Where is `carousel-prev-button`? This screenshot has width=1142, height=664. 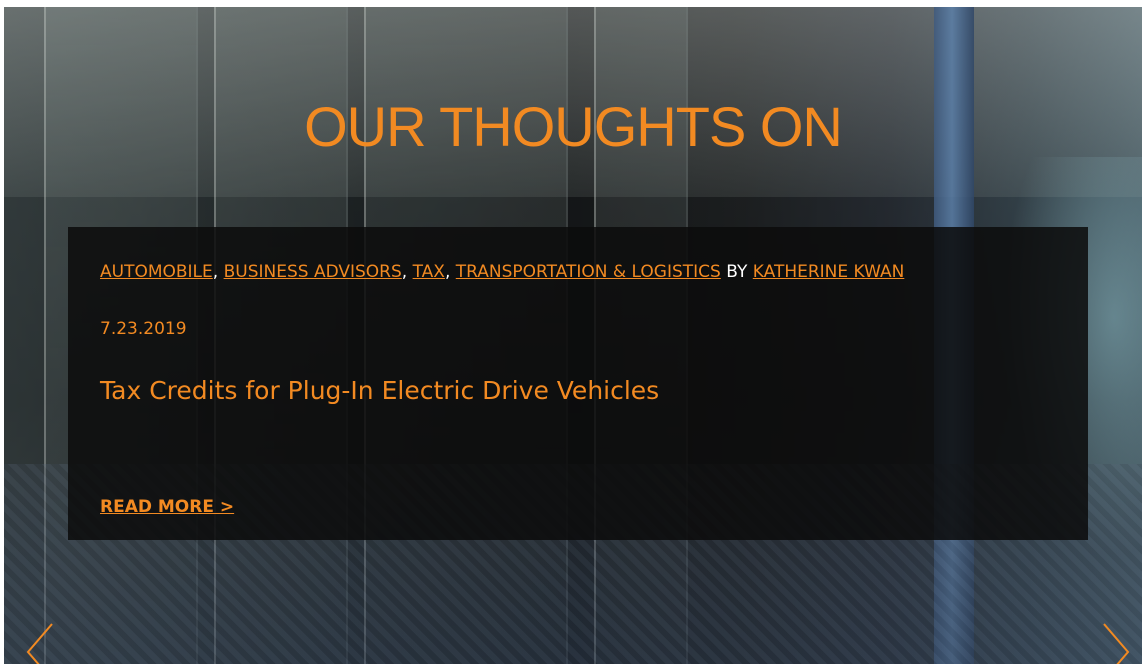
carousel-prev-button is located at coordinates (37, 643).